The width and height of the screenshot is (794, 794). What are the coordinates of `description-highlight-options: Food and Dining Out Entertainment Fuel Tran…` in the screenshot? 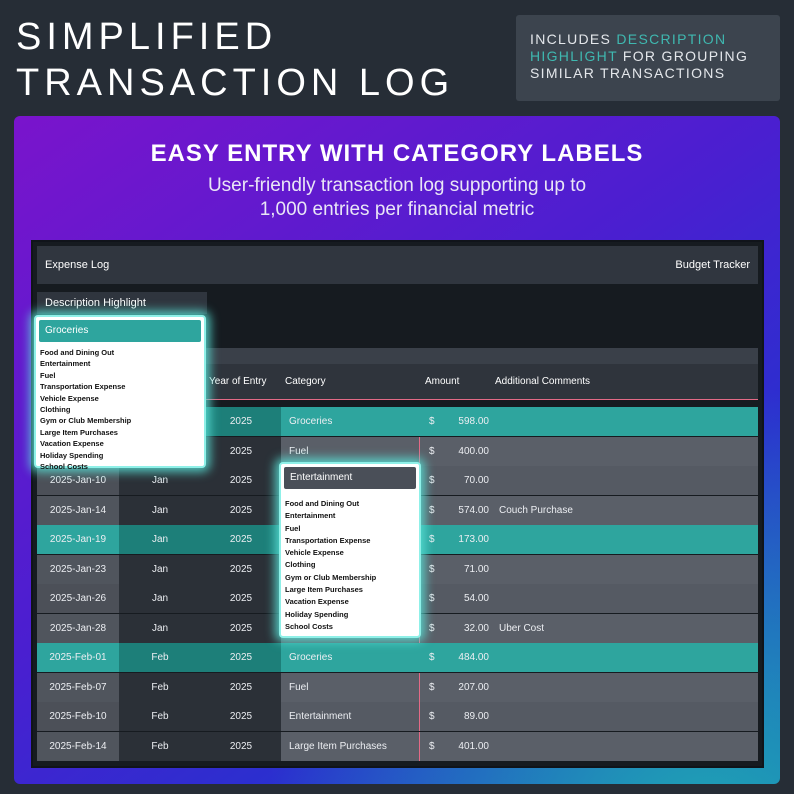 It's located at (120, 409).